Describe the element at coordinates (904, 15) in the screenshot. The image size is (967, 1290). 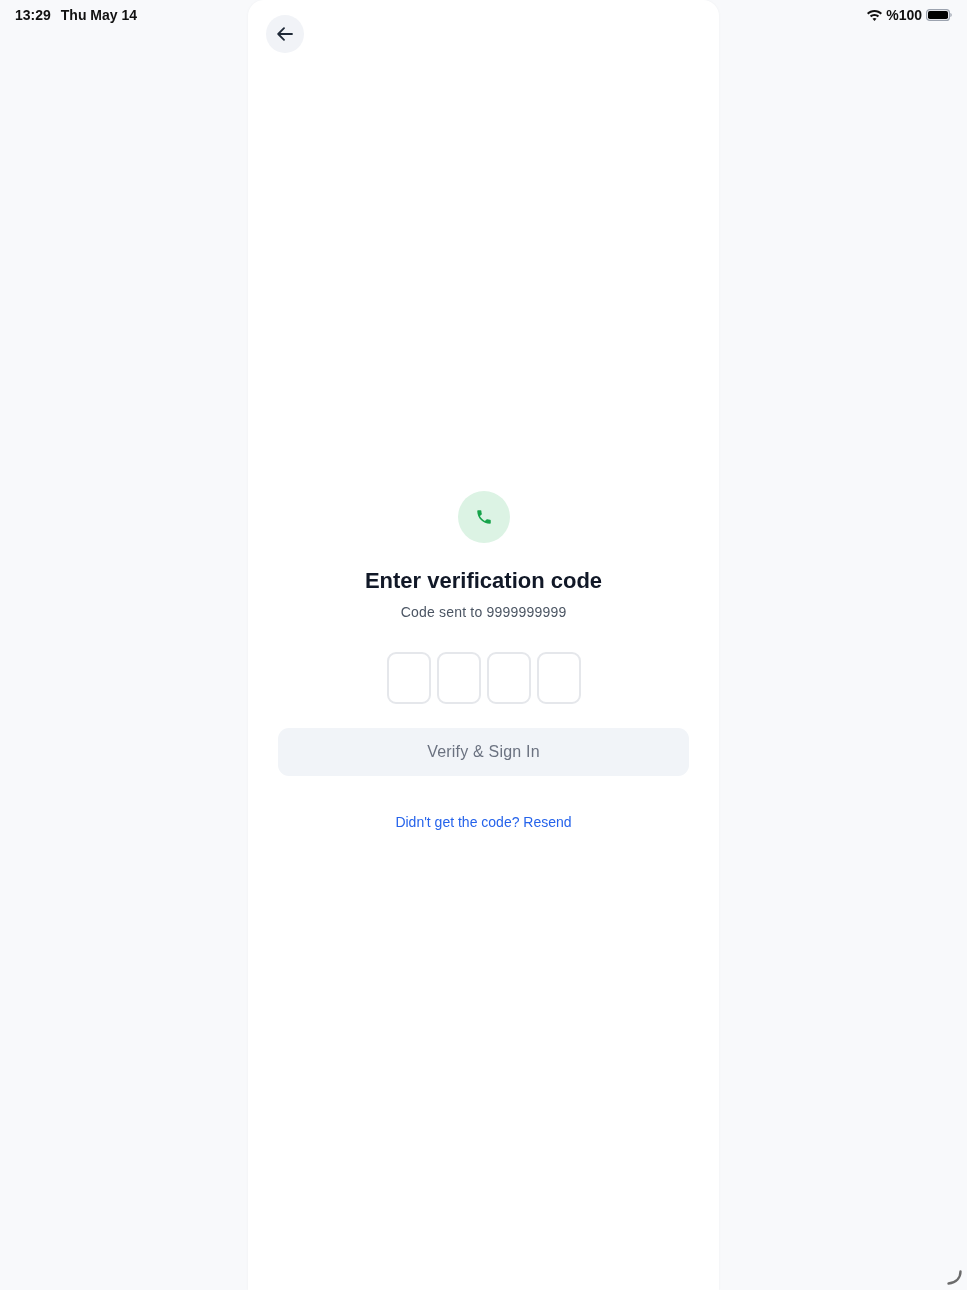
I see `battery-percent: %100` at that location.